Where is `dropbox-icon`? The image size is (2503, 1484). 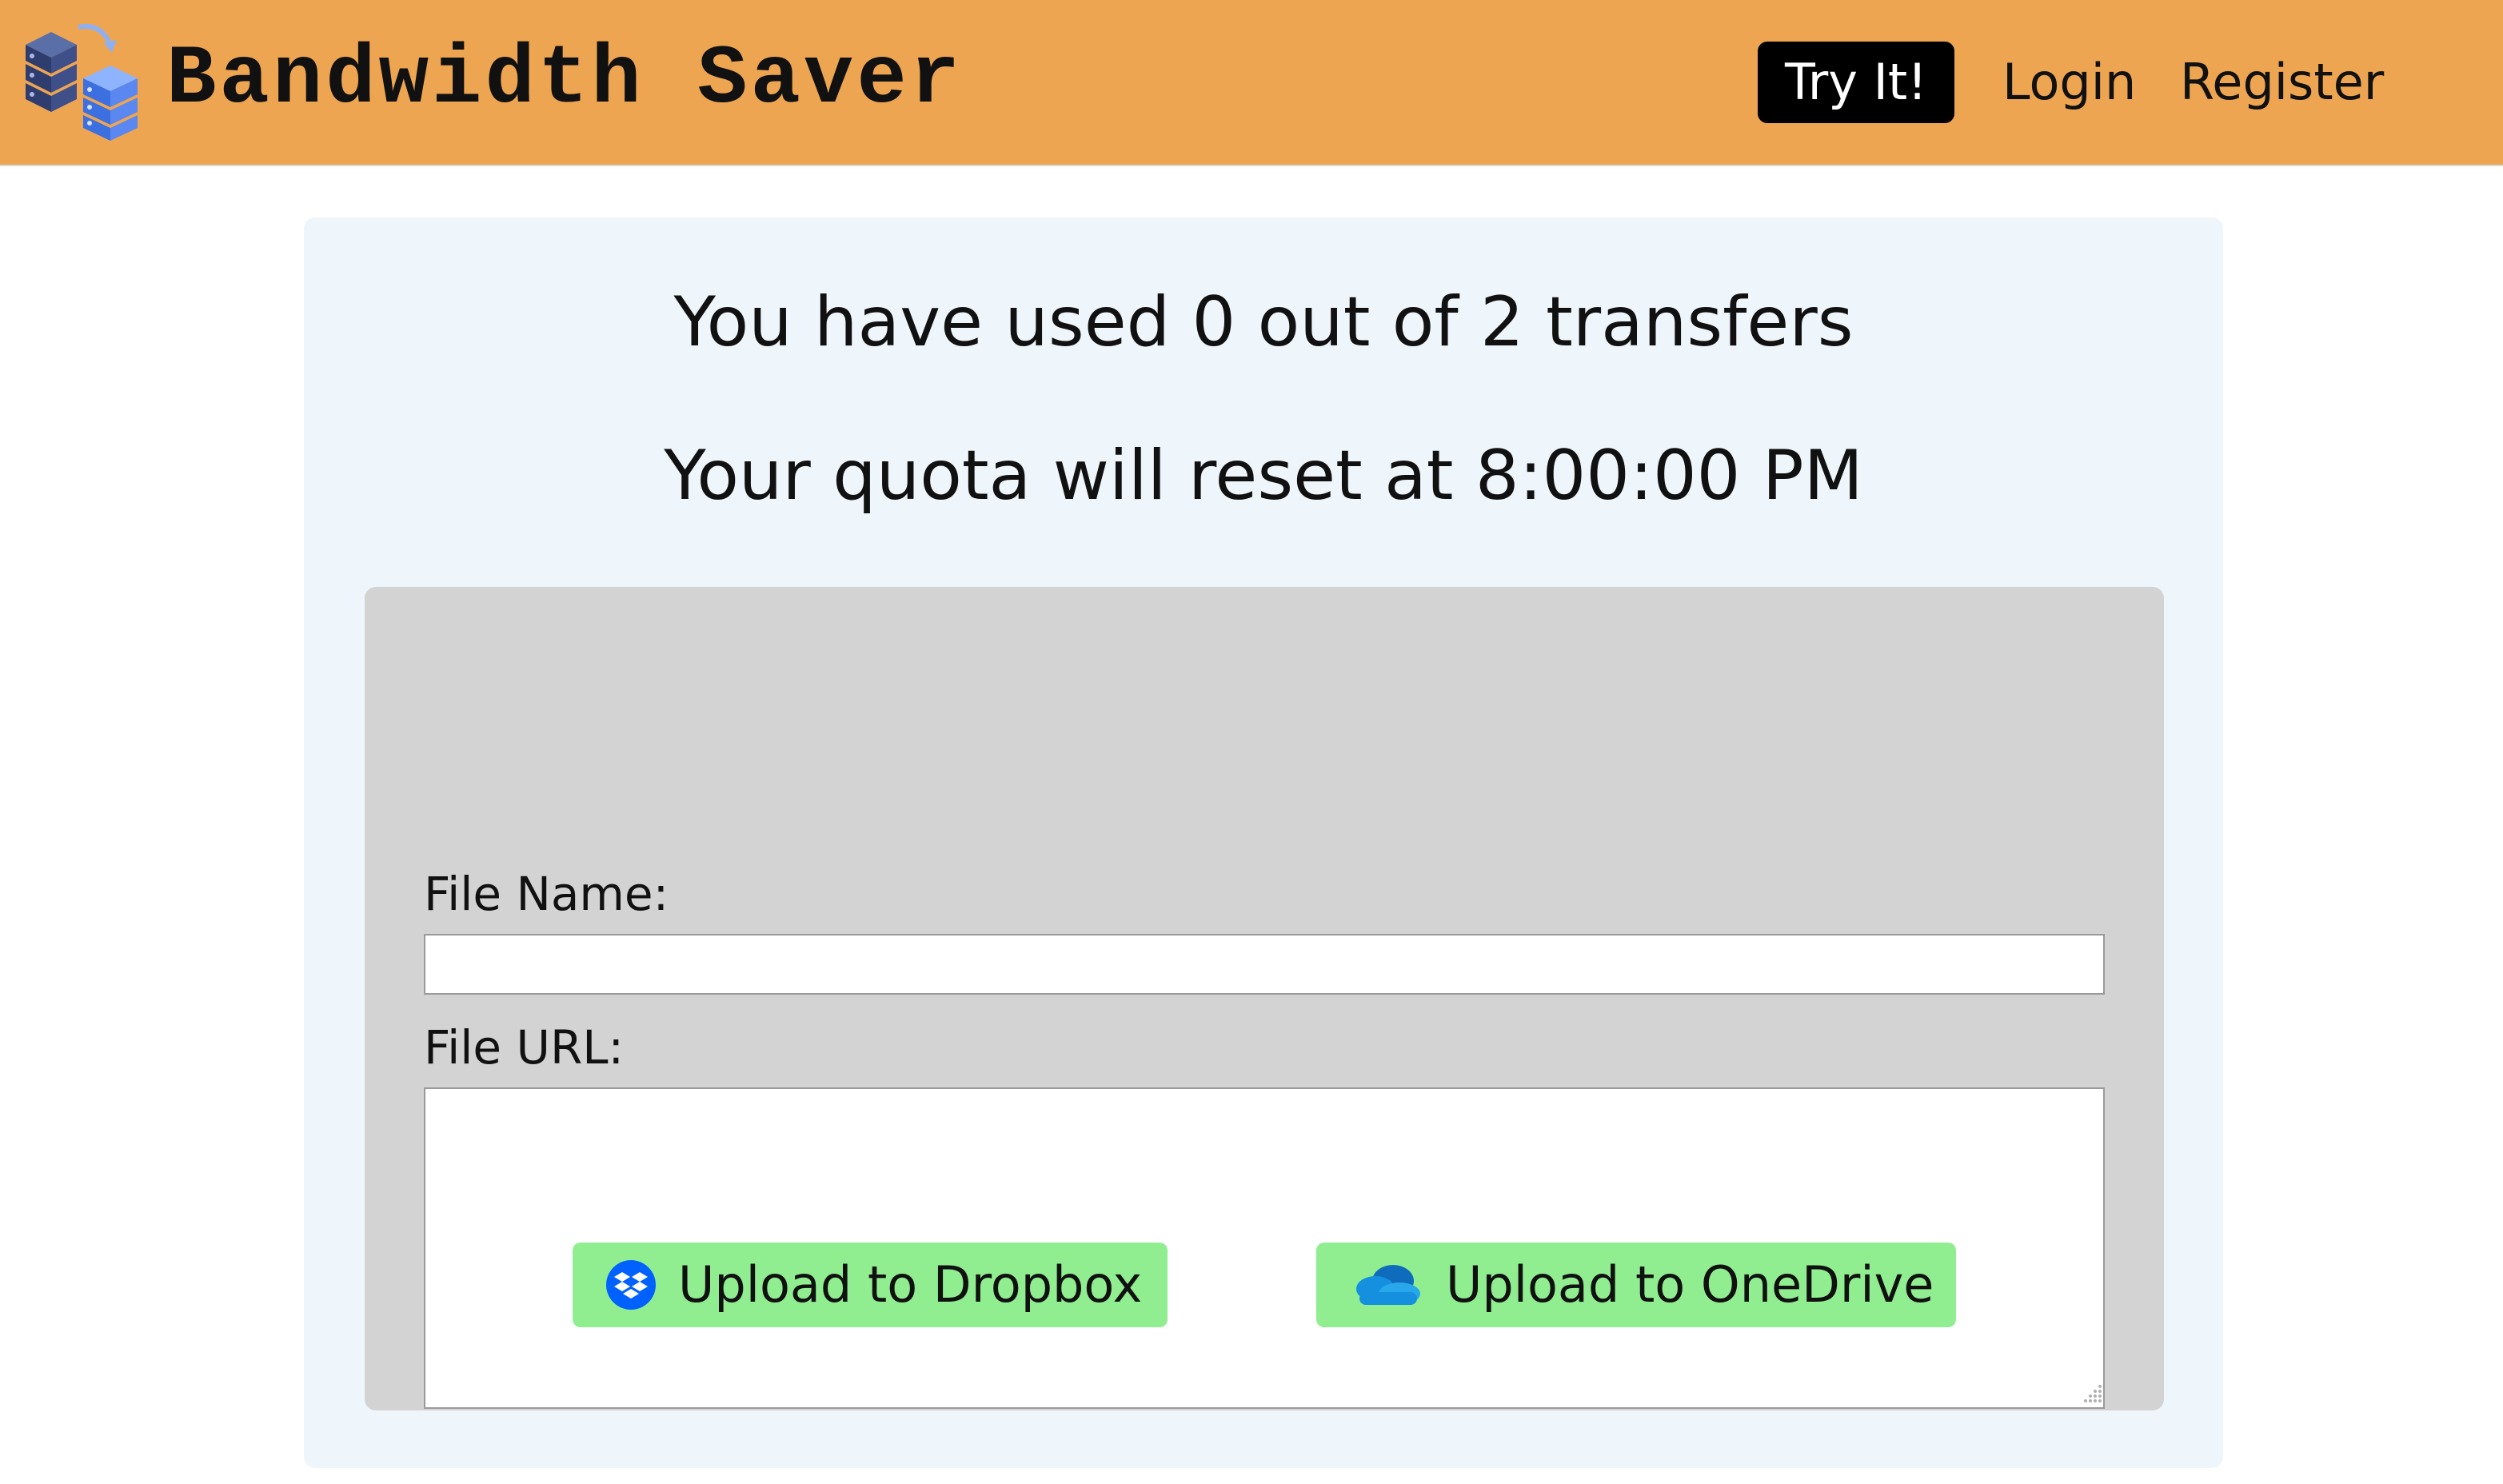 dropbox-icon is located at coordinates (631, 1285).